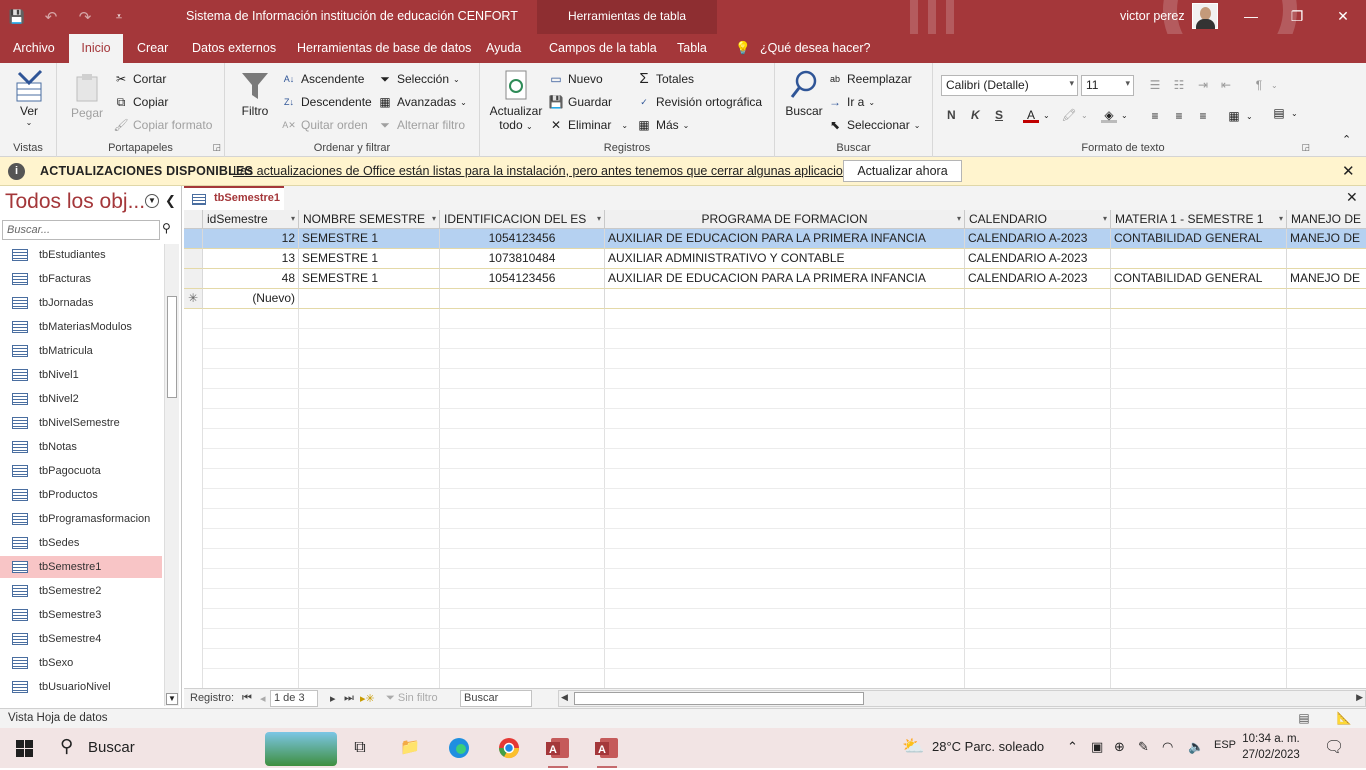  Describe the element at coordinates (81, 615) in the screenshot. I see `nav-item: tbSemestre3` at that location.